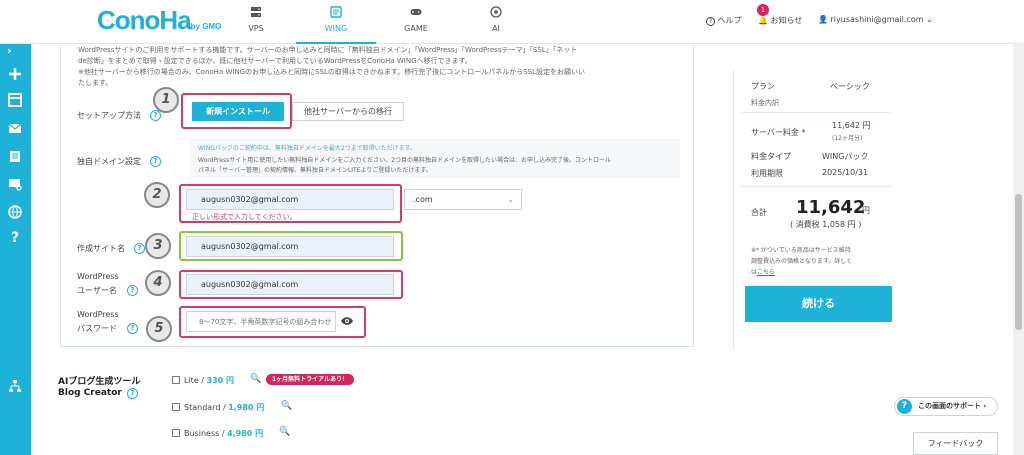 This screenshot has width=1024, height=455. What do you see at coordinates (209, 380) in the screenshot?
I see `lite-plan-label: Lite / 330 円` at bounding box center [209, 380].